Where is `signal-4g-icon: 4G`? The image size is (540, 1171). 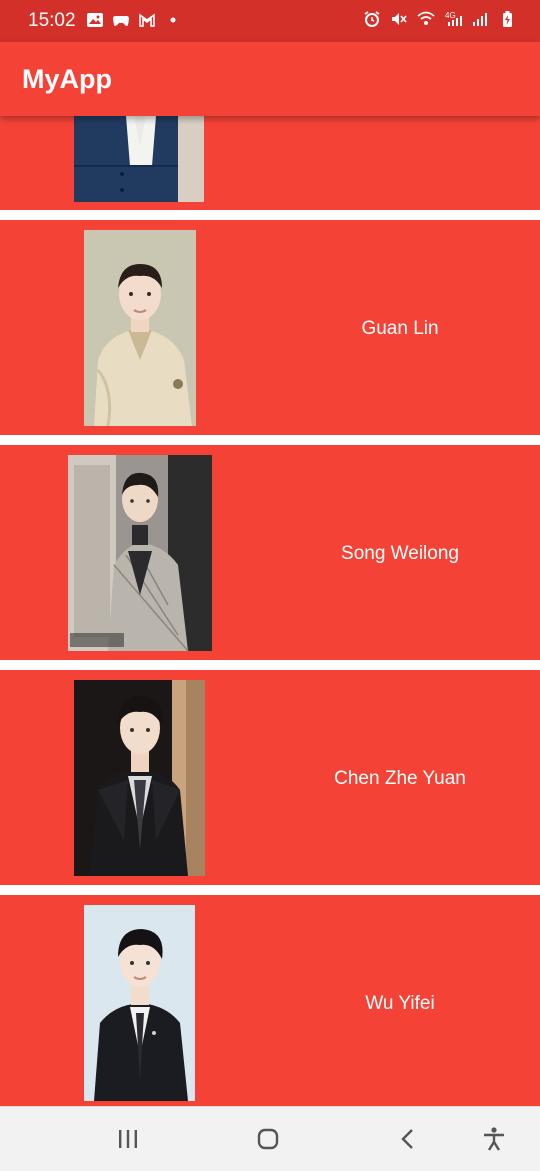
signal-4g-icon: 4G is located at coordinates (453, 18).